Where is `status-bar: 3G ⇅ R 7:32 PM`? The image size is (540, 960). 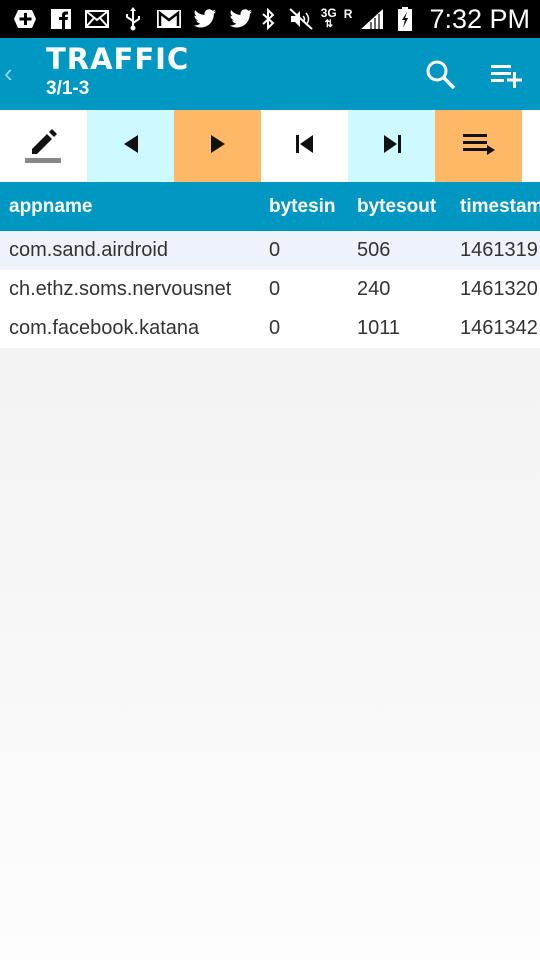 status-bar: 3G ⇅ R 7:32 PM is located at coordinates (270, 19).